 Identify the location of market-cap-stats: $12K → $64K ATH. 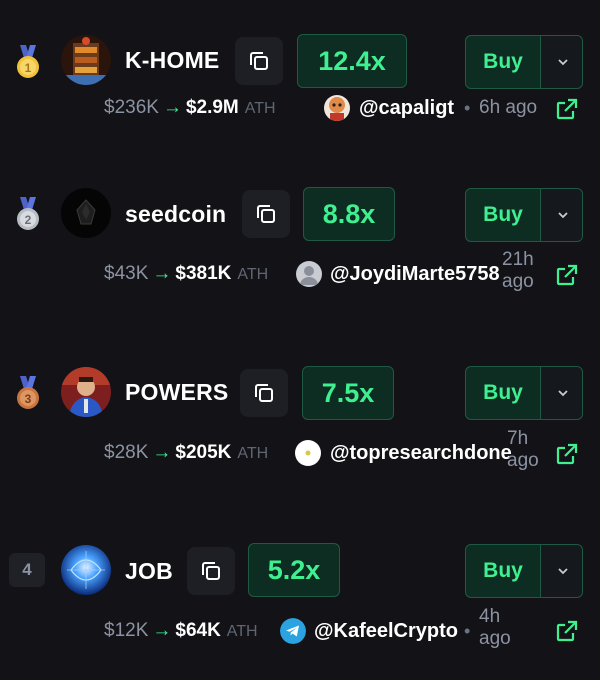
(181, 631).